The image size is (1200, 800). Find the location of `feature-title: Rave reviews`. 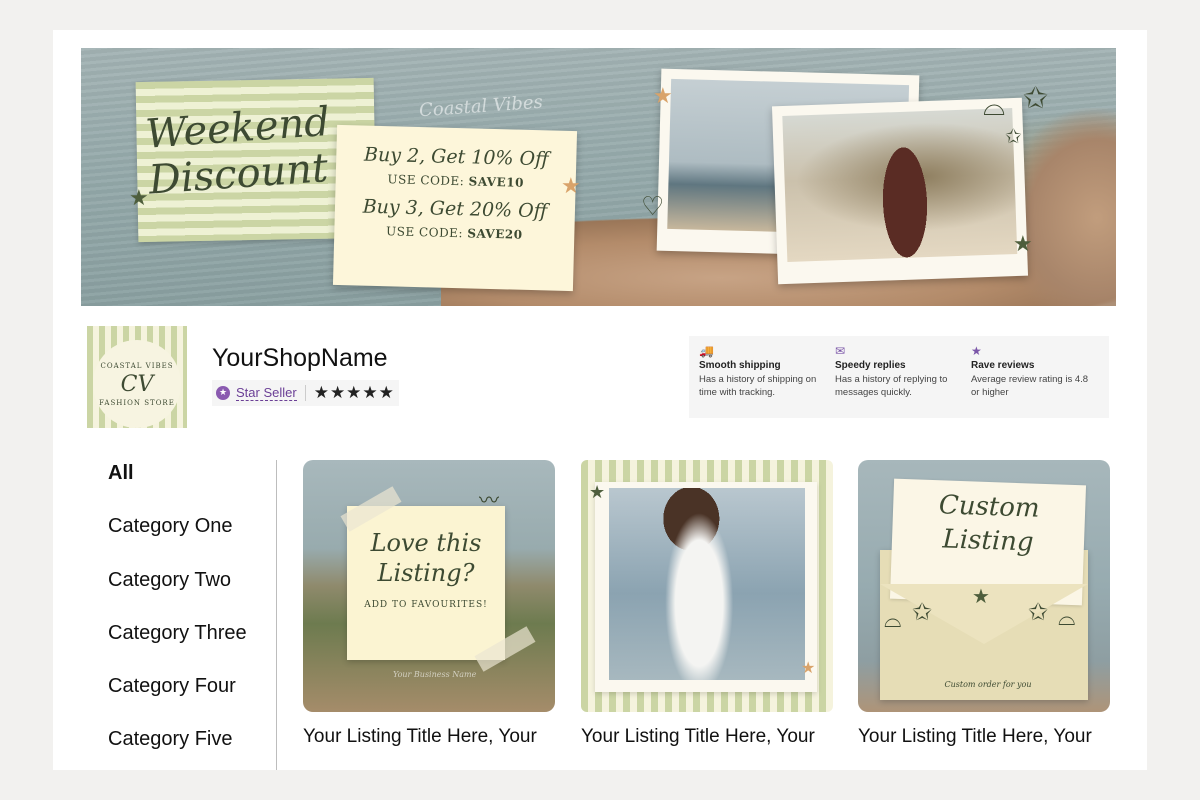

feature-title: Rave reviews is located at coordinates (1003, 365).